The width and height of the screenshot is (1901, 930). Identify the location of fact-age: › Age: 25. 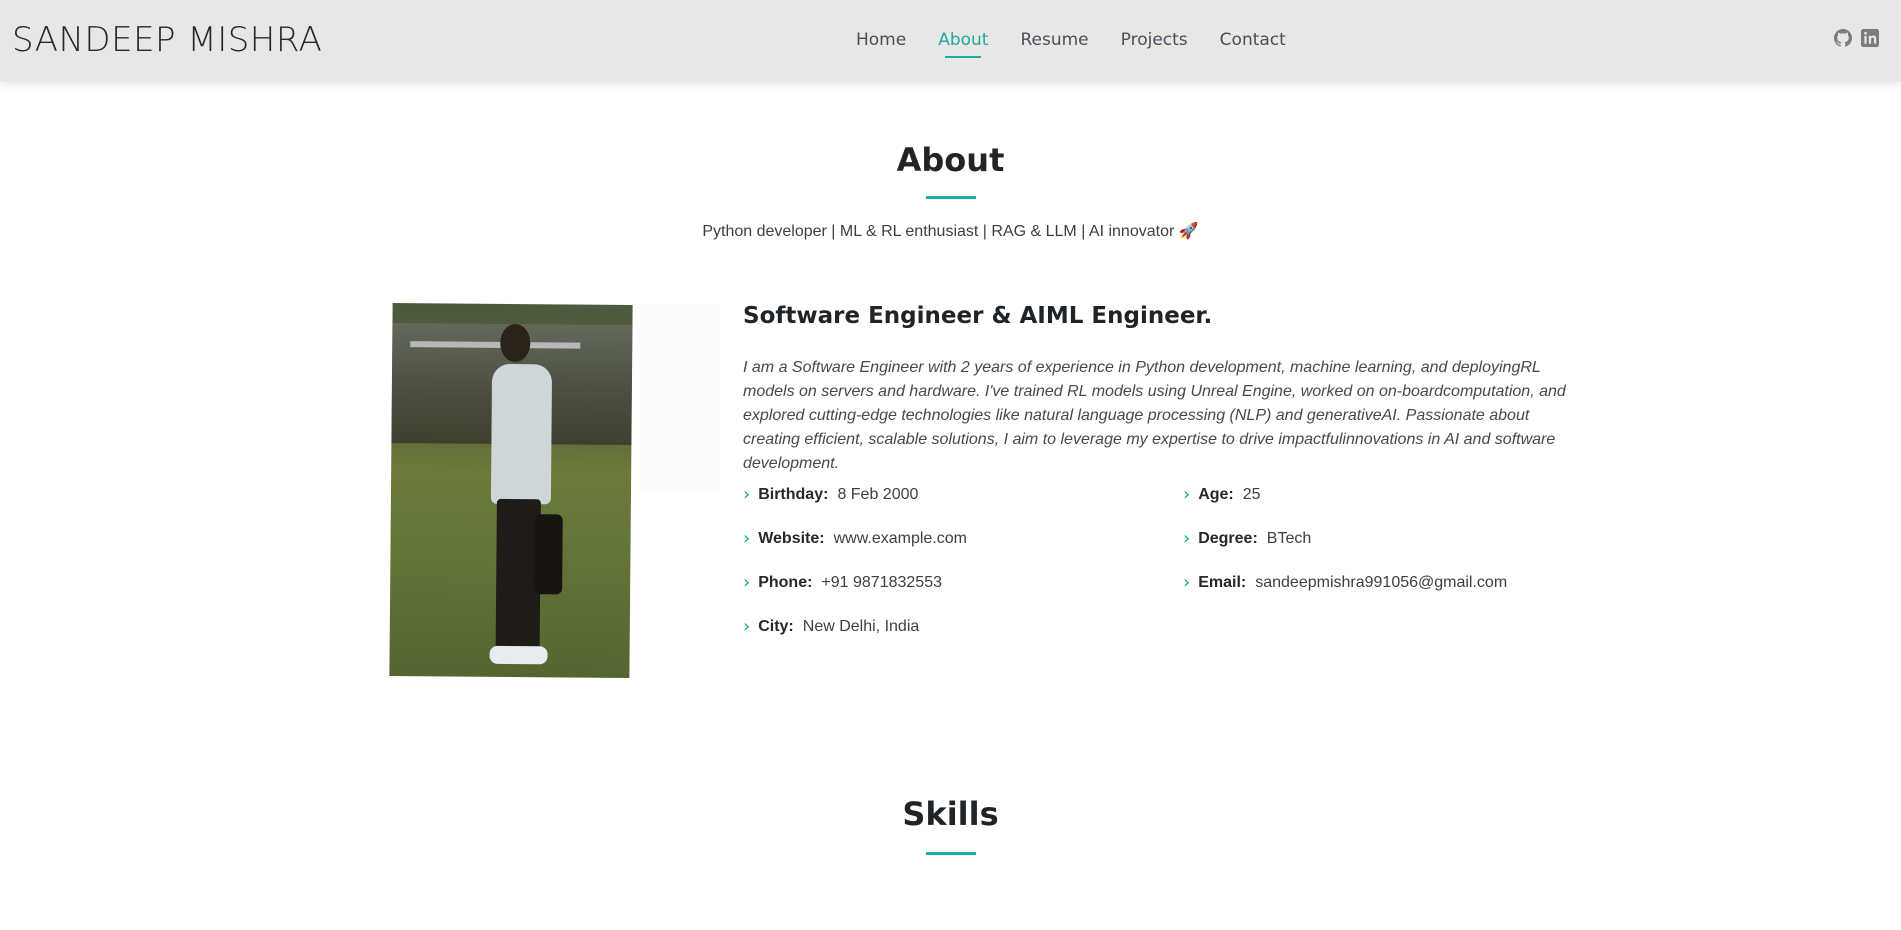
(1222, 494).